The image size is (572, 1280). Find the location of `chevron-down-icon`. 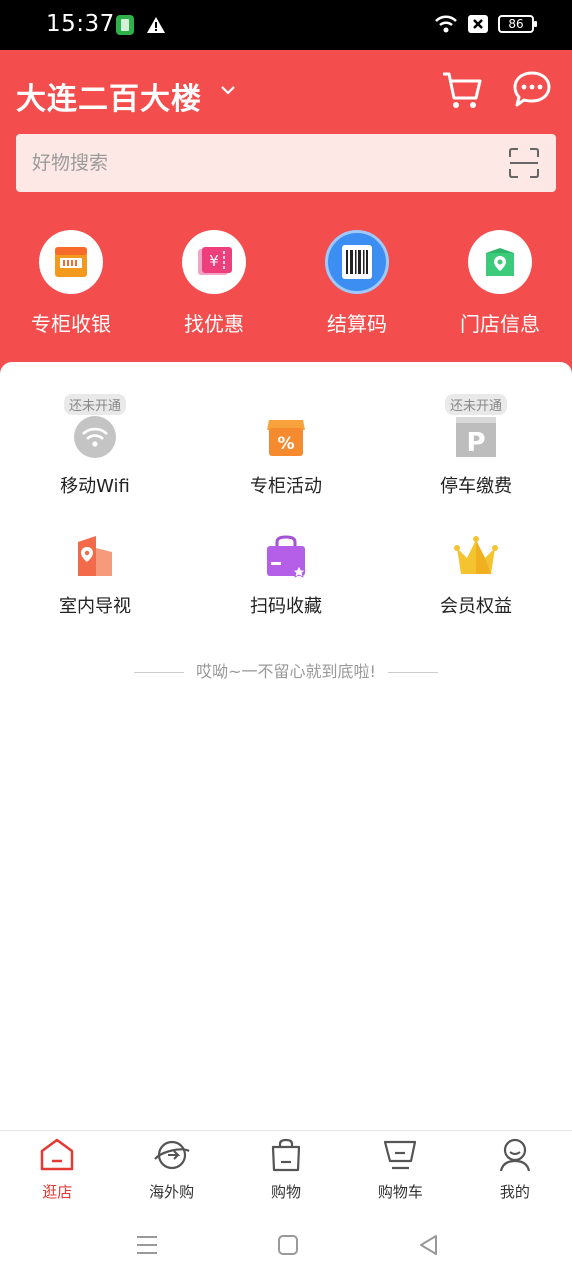

chevron-down-icon is located at coordinates (228, 90).